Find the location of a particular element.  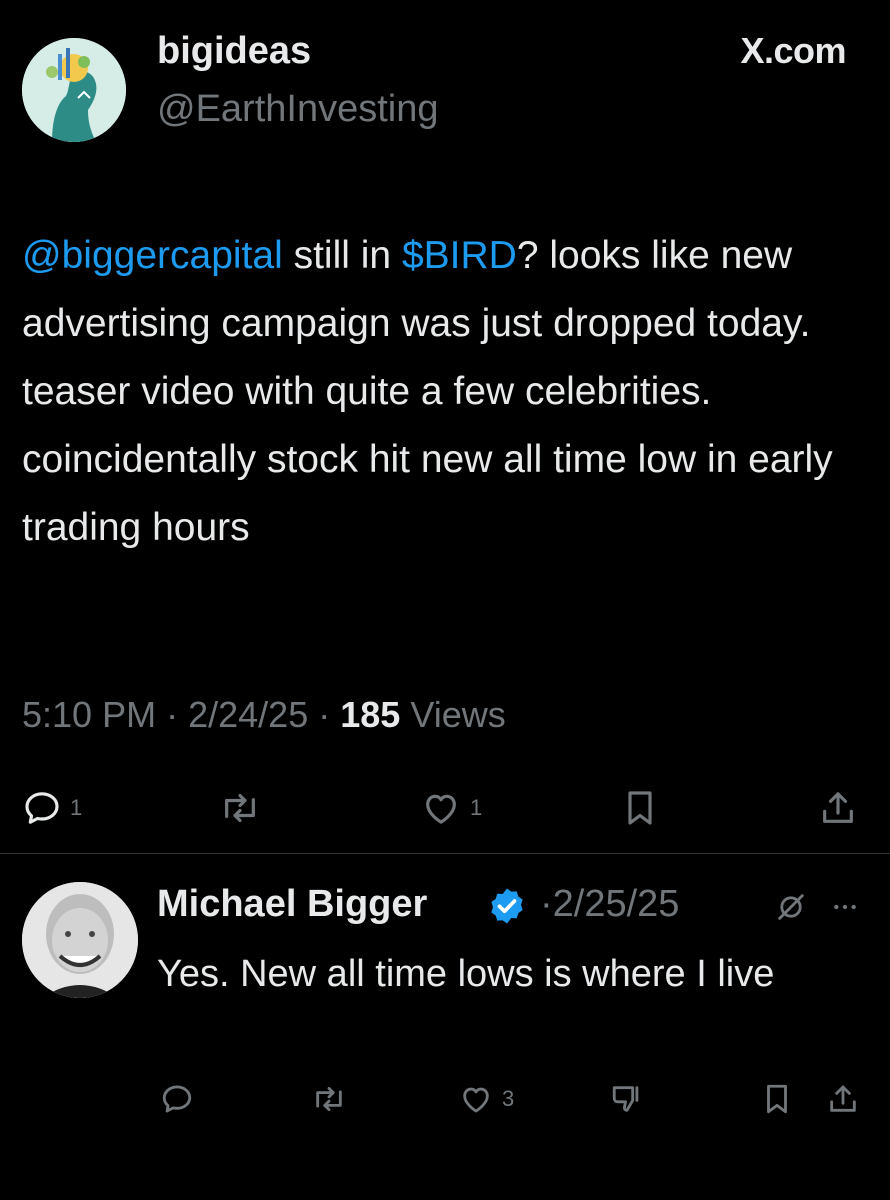

reply-bookmark-button is located at coordinates (777, 1099).